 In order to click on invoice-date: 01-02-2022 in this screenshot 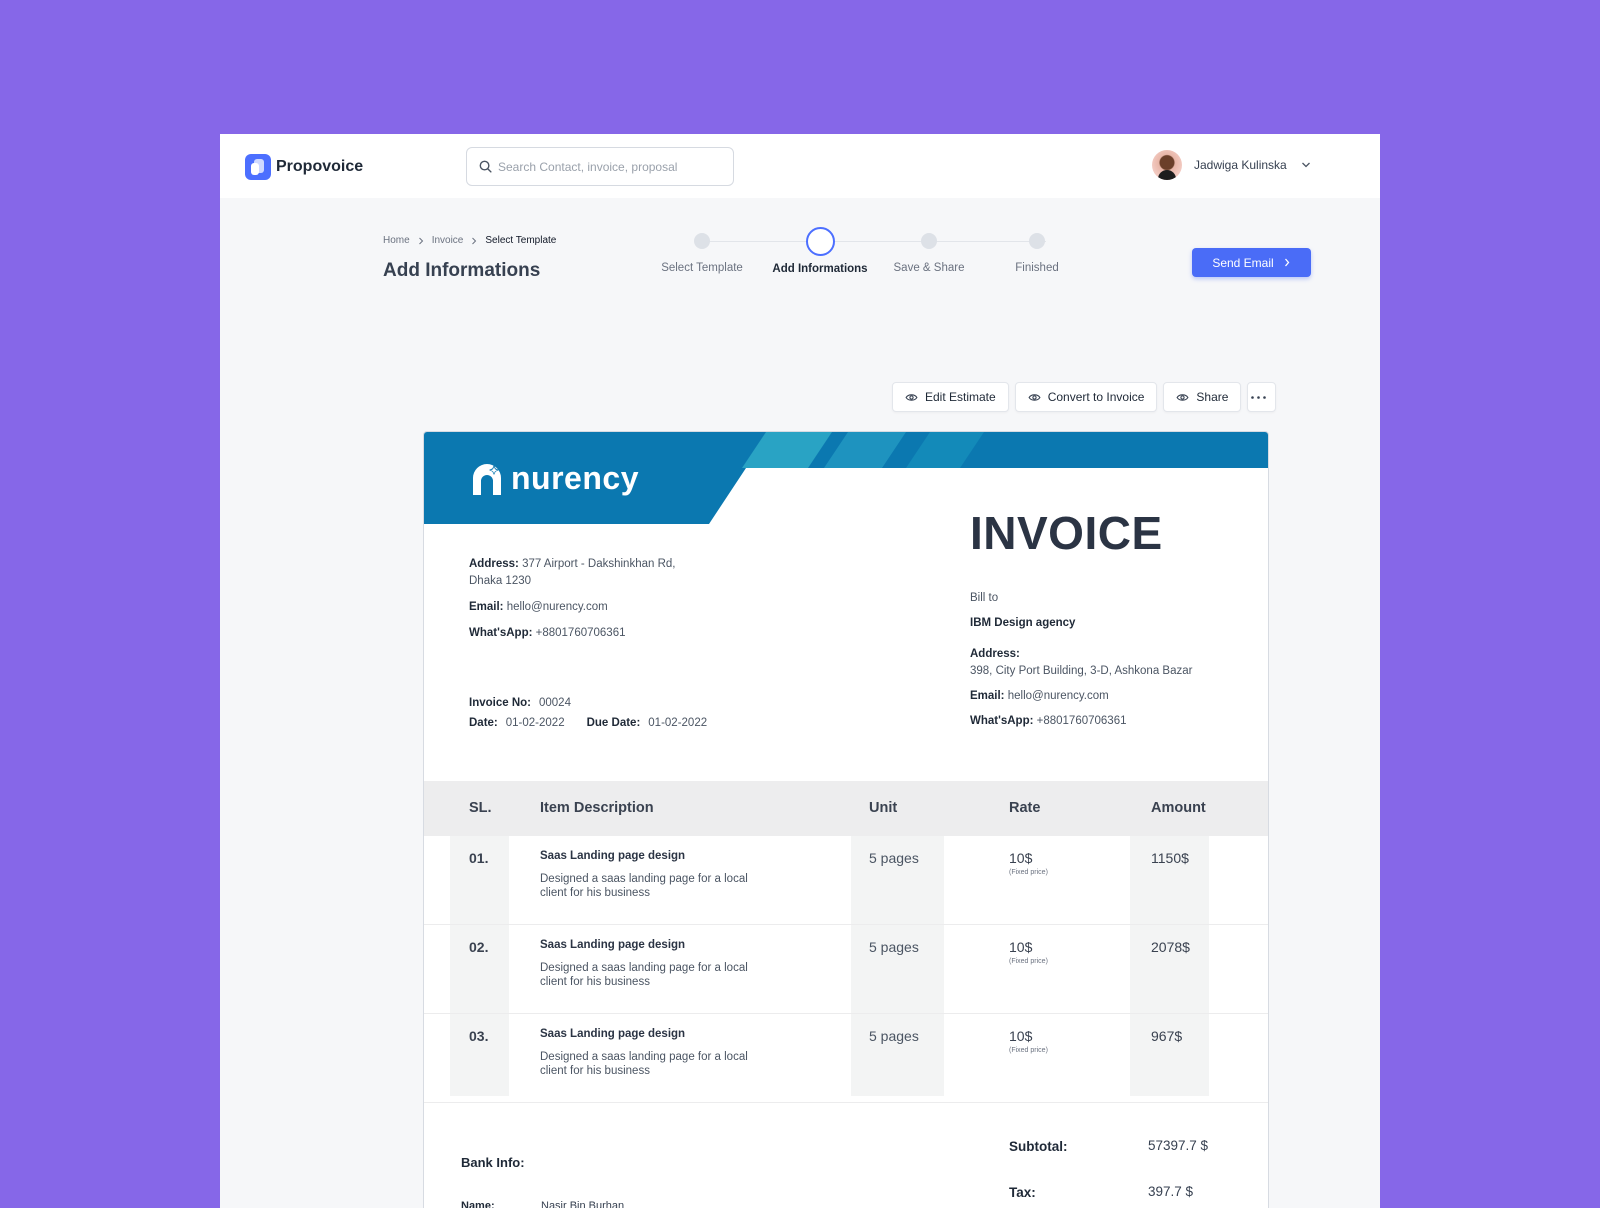, I will do `click(535, 723)`.